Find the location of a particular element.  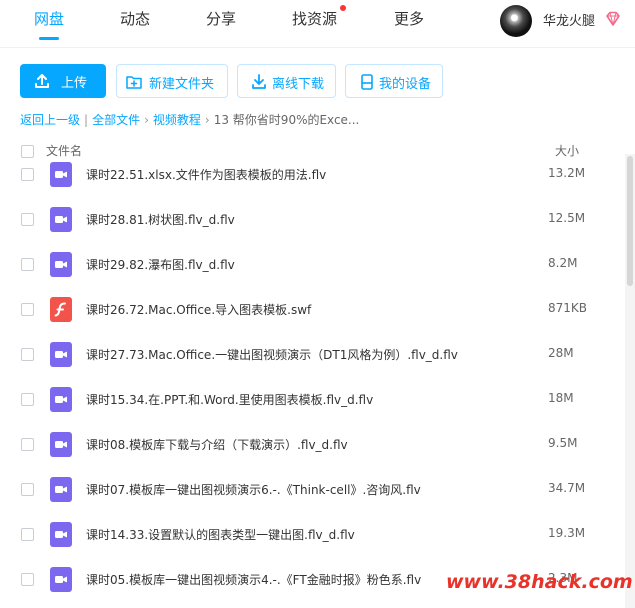

upload-button: 上传 is located at coordinates (63, 81).